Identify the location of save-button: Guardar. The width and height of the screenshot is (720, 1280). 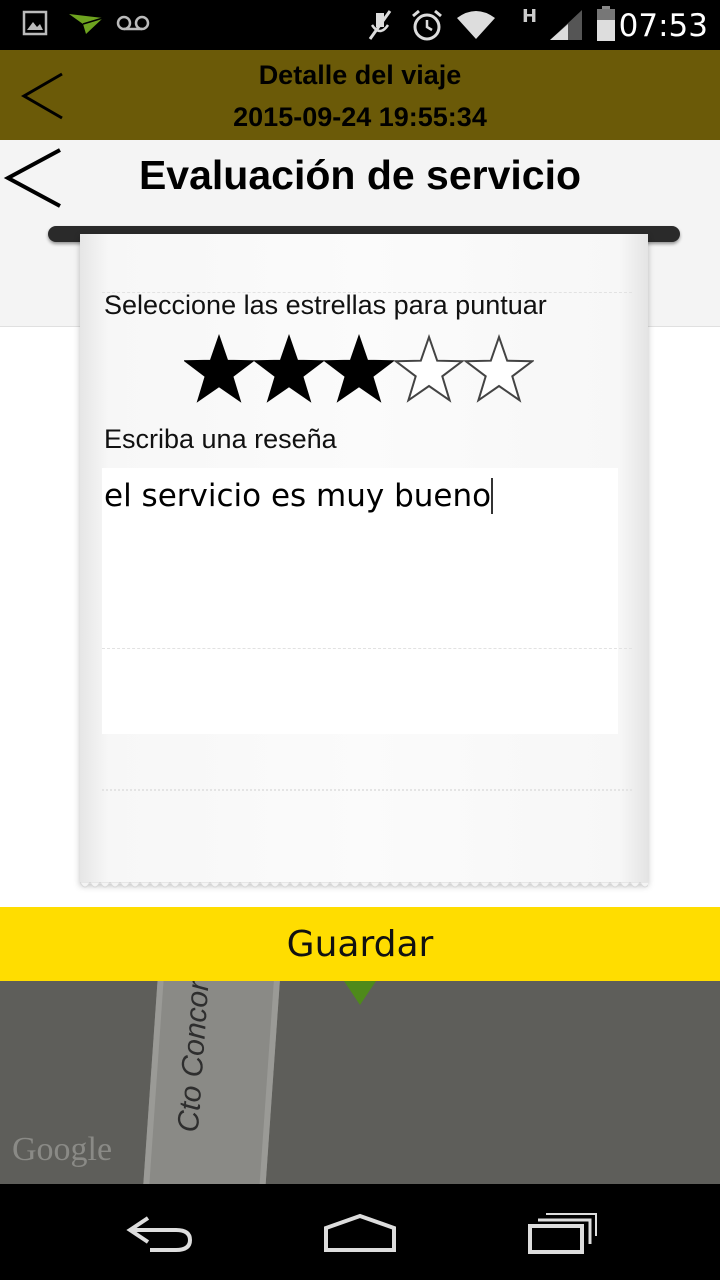
(360, 944).